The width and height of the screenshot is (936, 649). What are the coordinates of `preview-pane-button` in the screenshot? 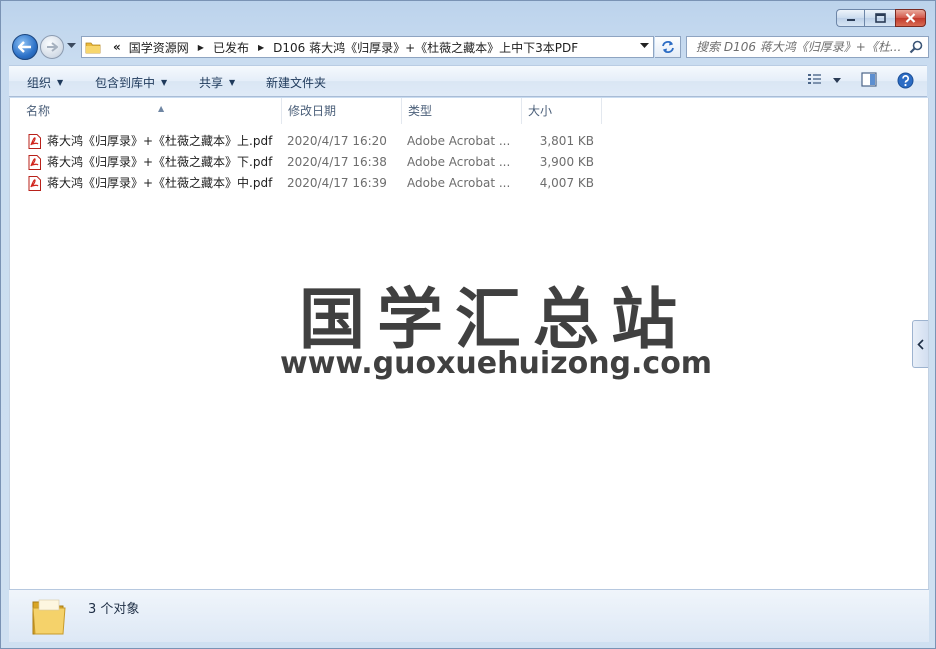 It's located at (869, 80).